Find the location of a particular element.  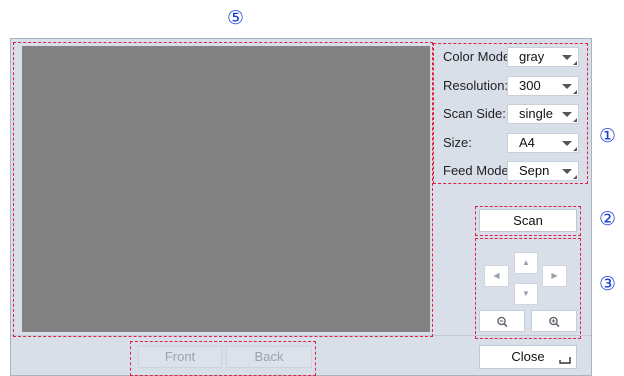

close-button: Close is located at coordinates (528, 357).